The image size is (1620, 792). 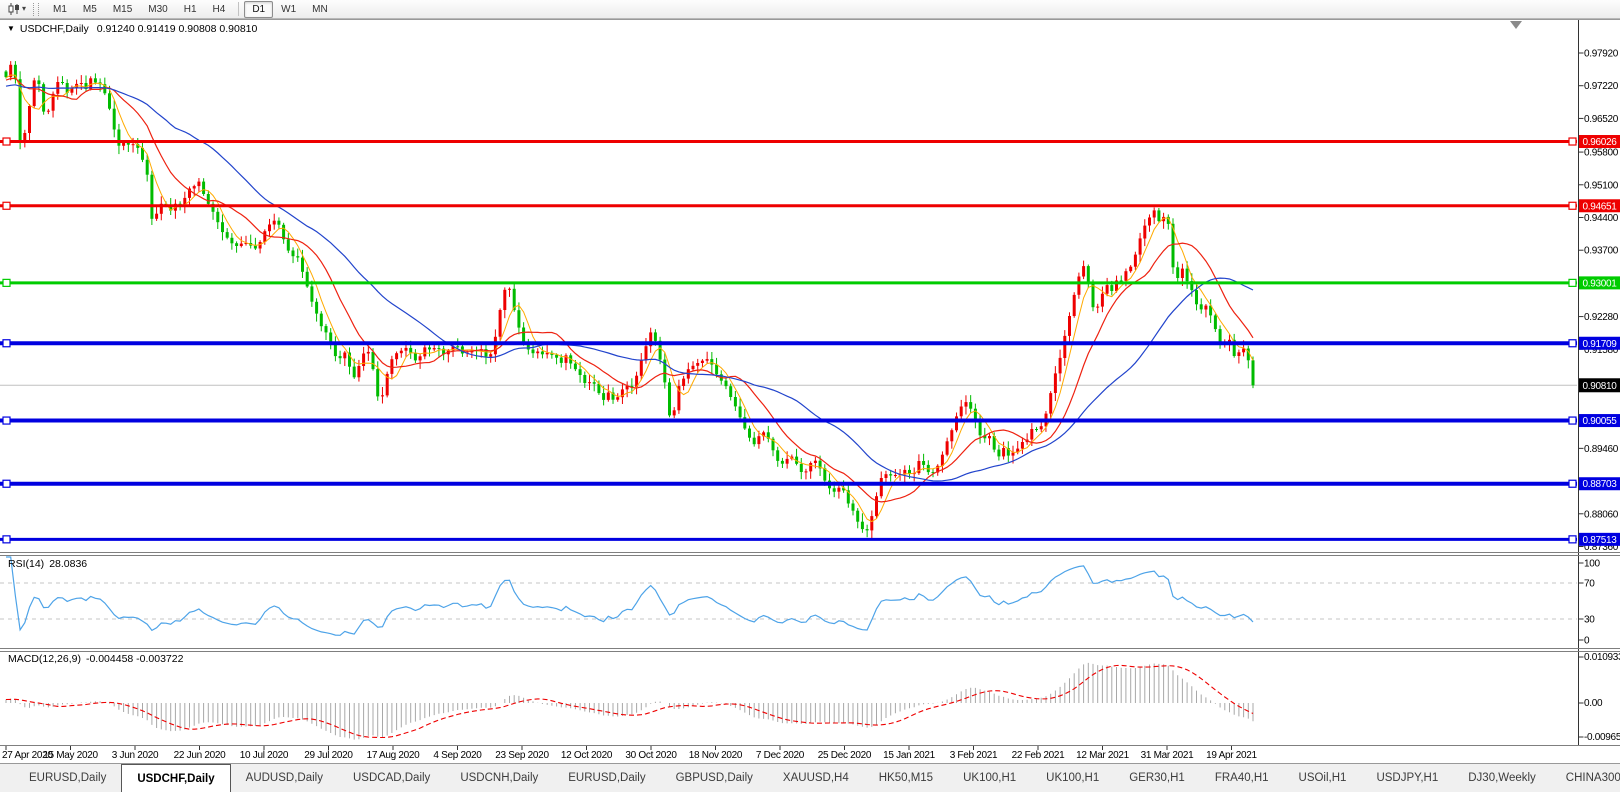 What do you see at coordinates (259, 9) in the screenshot?
I see `timeframe-button-d1: D1` at bounding box center [259, 9].